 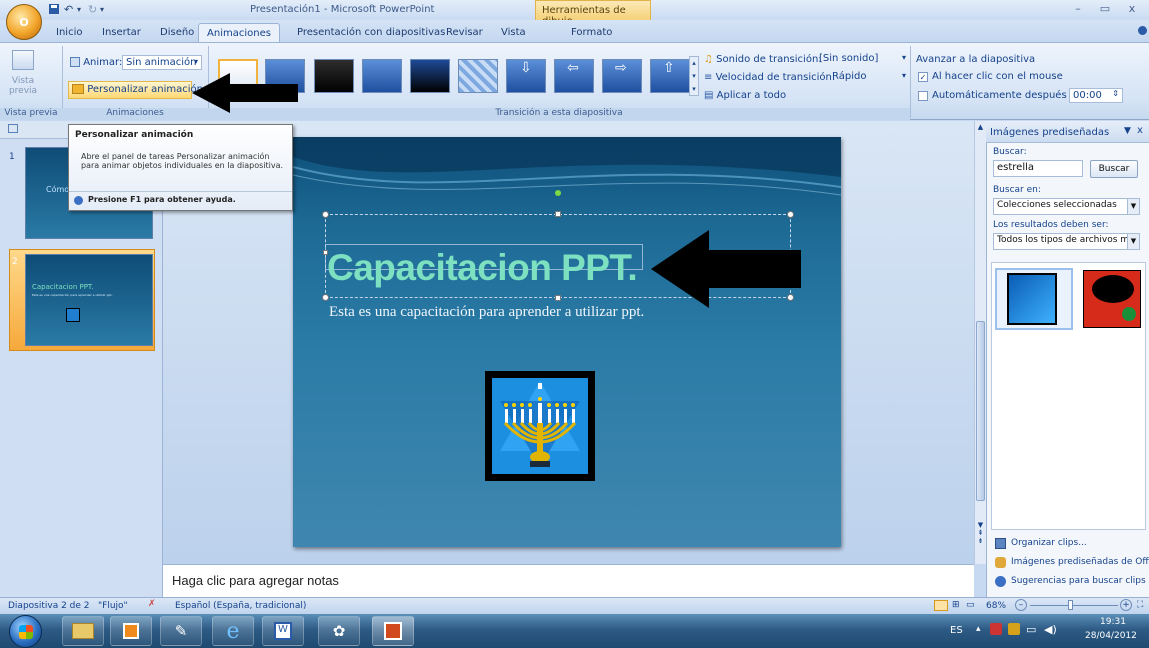 What do you see at coordinates (1105, 10) in the screenshot?
I see `restore-icon: ▭` at bounding box center [1105, 10].